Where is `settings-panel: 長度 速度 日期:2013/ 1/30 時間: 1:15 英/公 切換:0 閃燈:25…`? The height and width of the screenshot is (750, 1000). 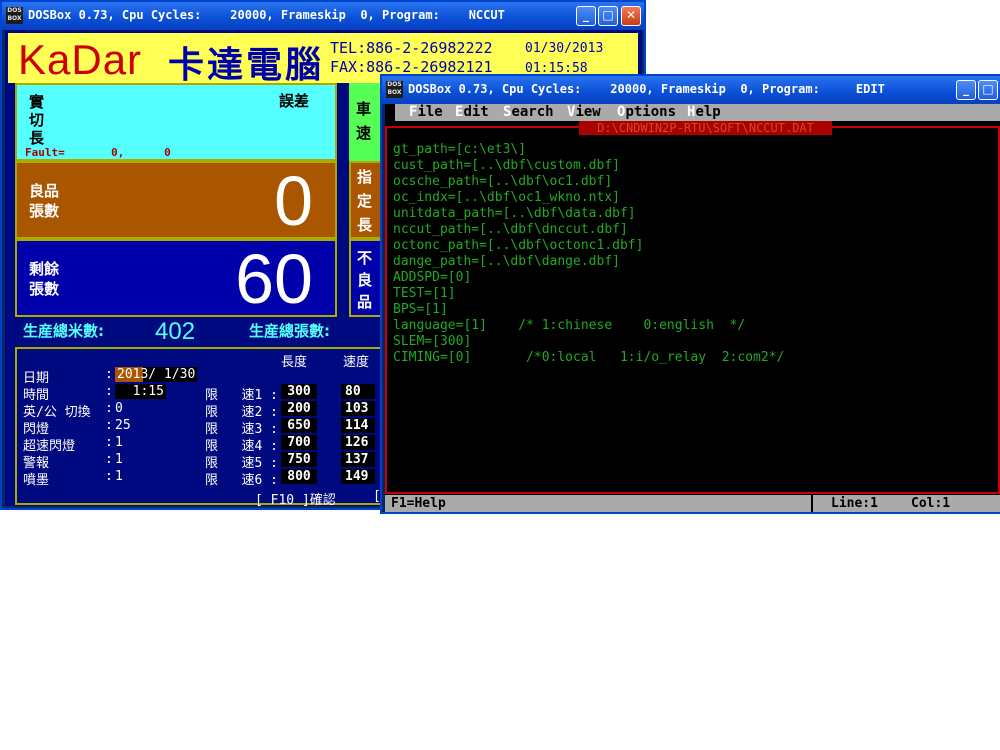
settings-panel: 長度 速度 日期:2013/ 1/30 時間: 1:15 英/公 切換:0 閃燈:25… is located at coordinates (200, 427).